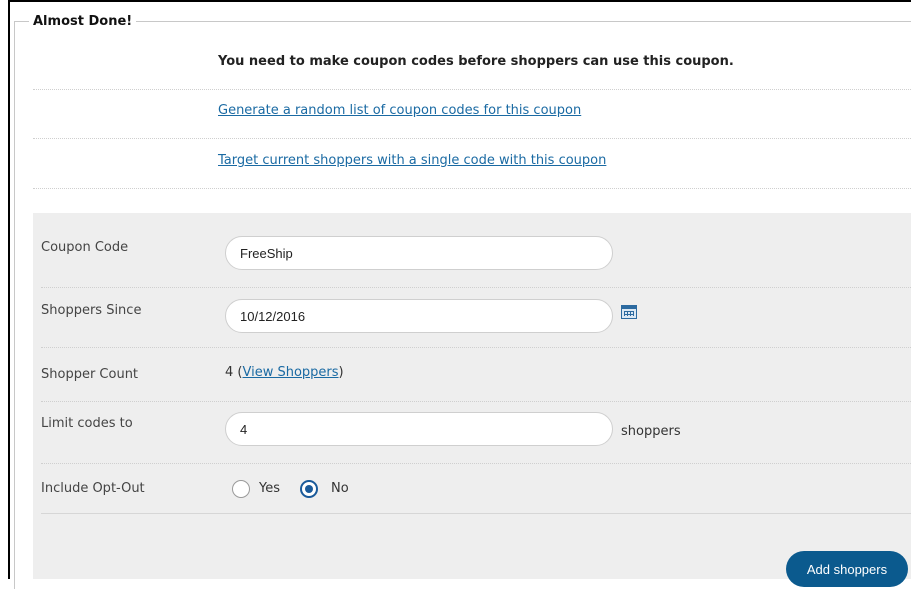 This screenshot has width=911, height=589. Describe the element at coordinates (90, 374) in the screenshot. I see `shopper-count-label: Shopper Count` at that location.